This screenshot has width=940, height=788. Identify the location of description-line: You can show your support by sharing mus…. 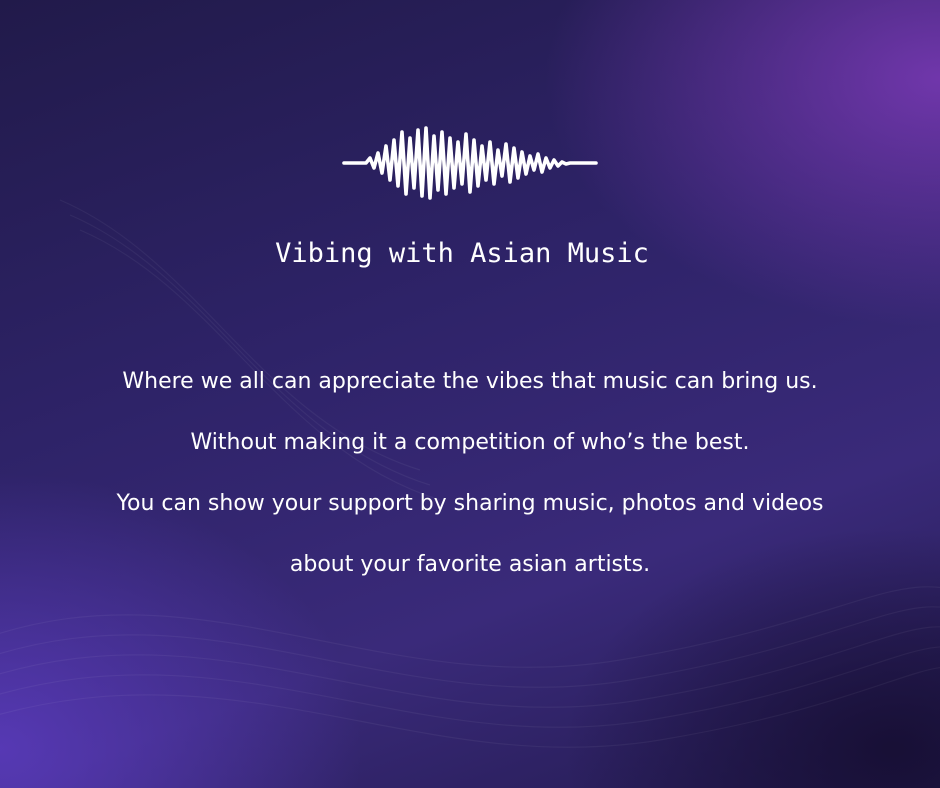
(470, 503).